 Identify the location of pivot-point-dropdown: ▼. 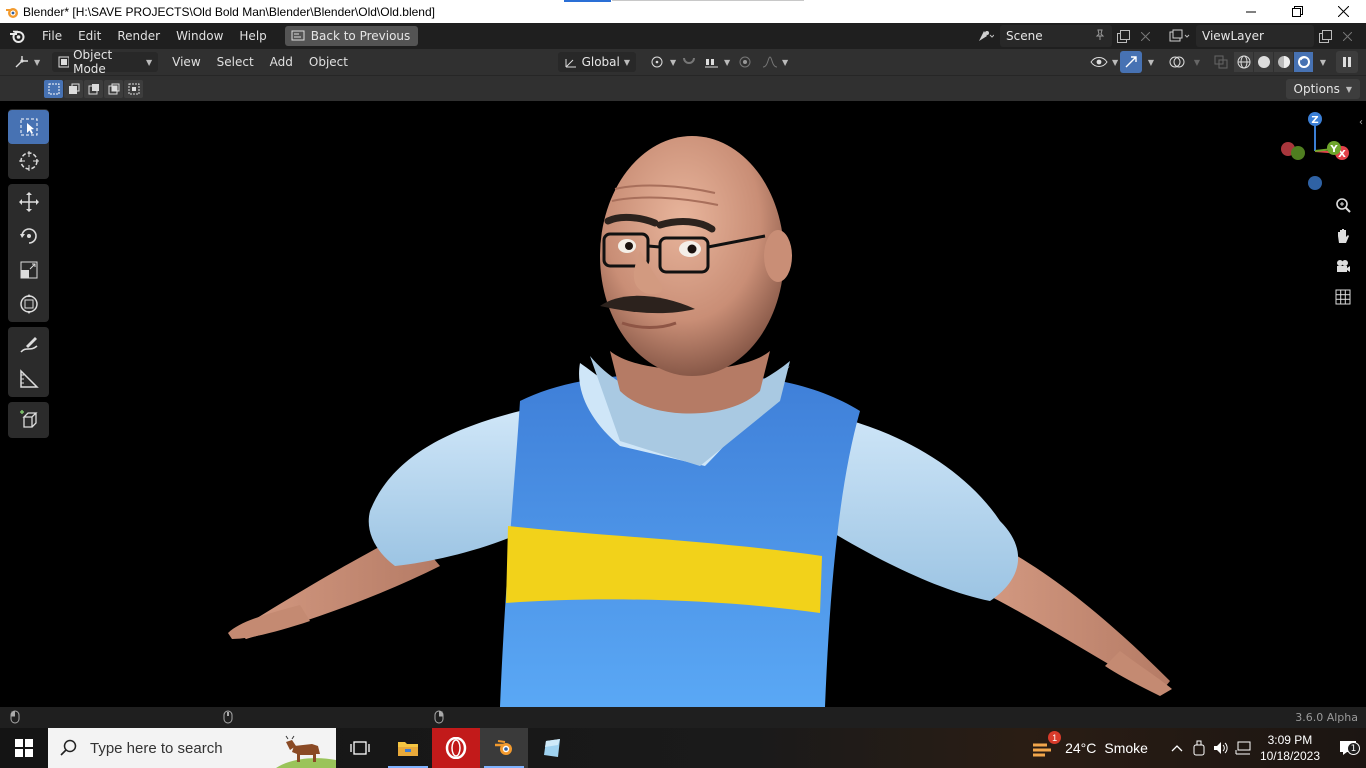
(662, 62).